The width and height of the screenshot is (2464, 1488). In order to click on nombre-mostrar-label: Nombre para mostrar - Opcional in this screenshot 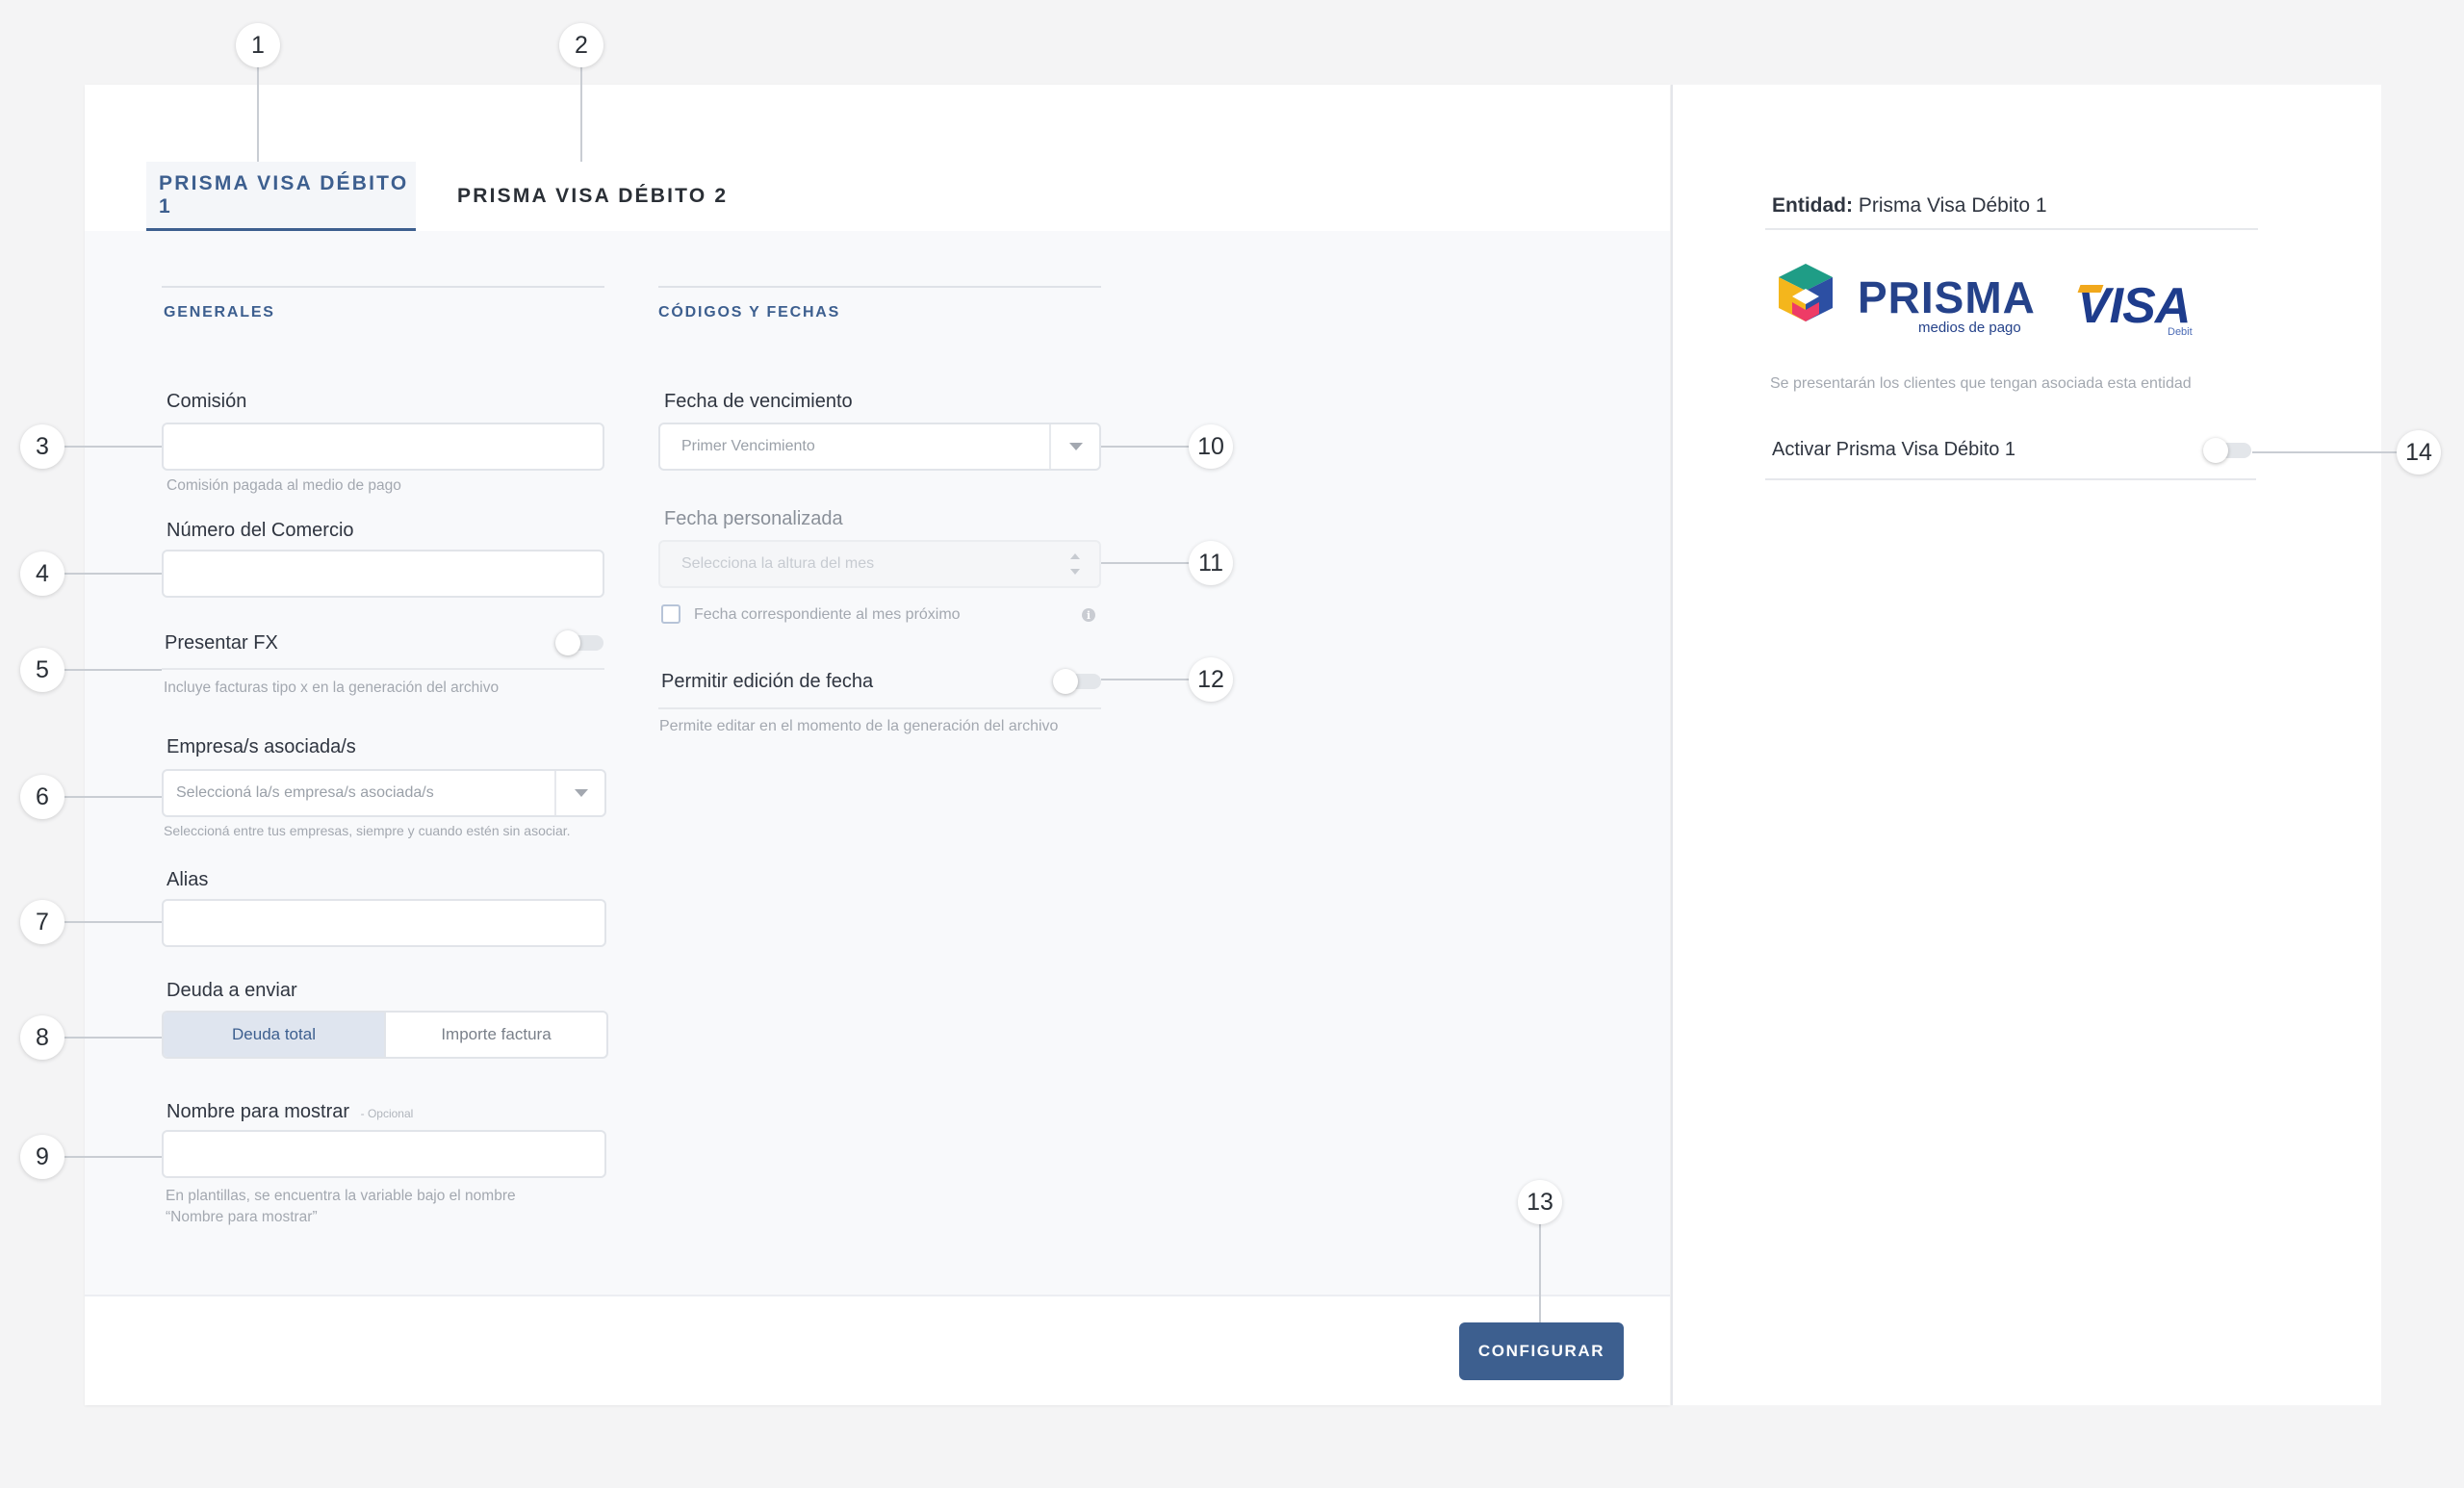, I will do `click(290, 1112)`.